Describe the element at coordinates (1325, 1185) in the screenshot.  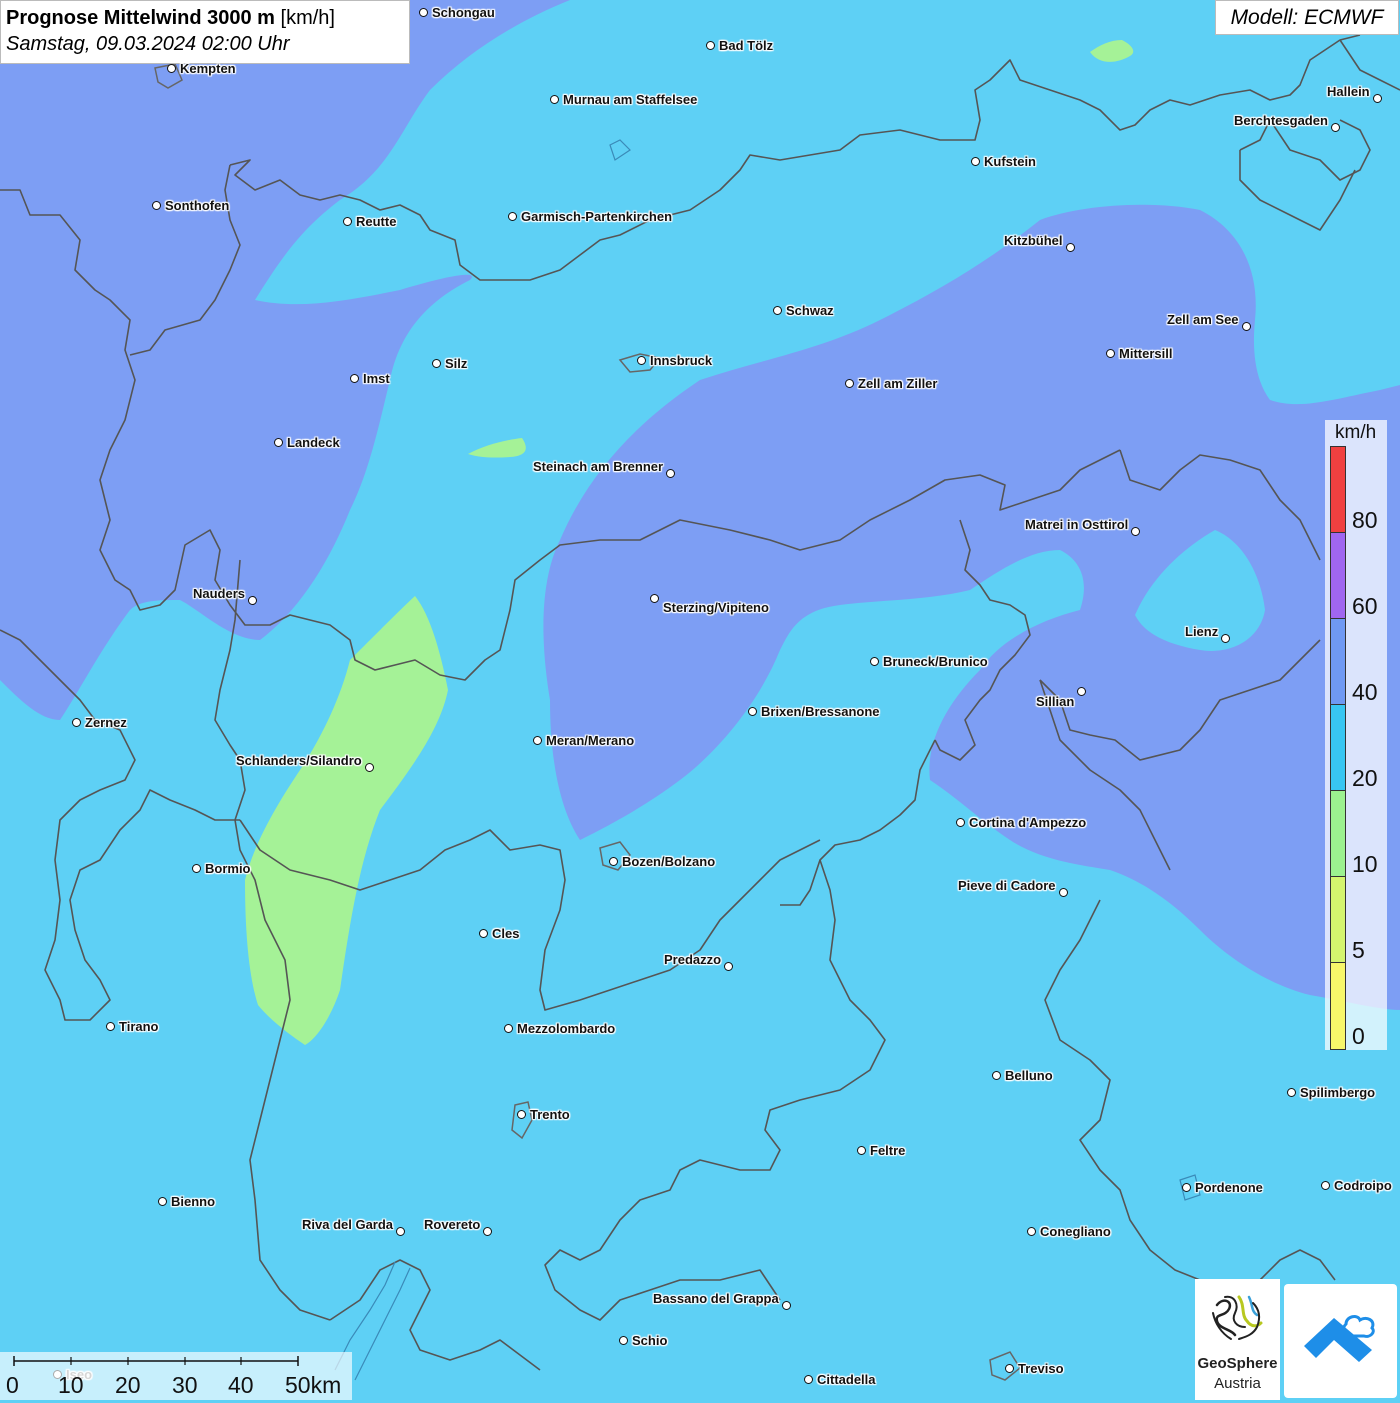
I see `city-marker-codroipo` at that location.